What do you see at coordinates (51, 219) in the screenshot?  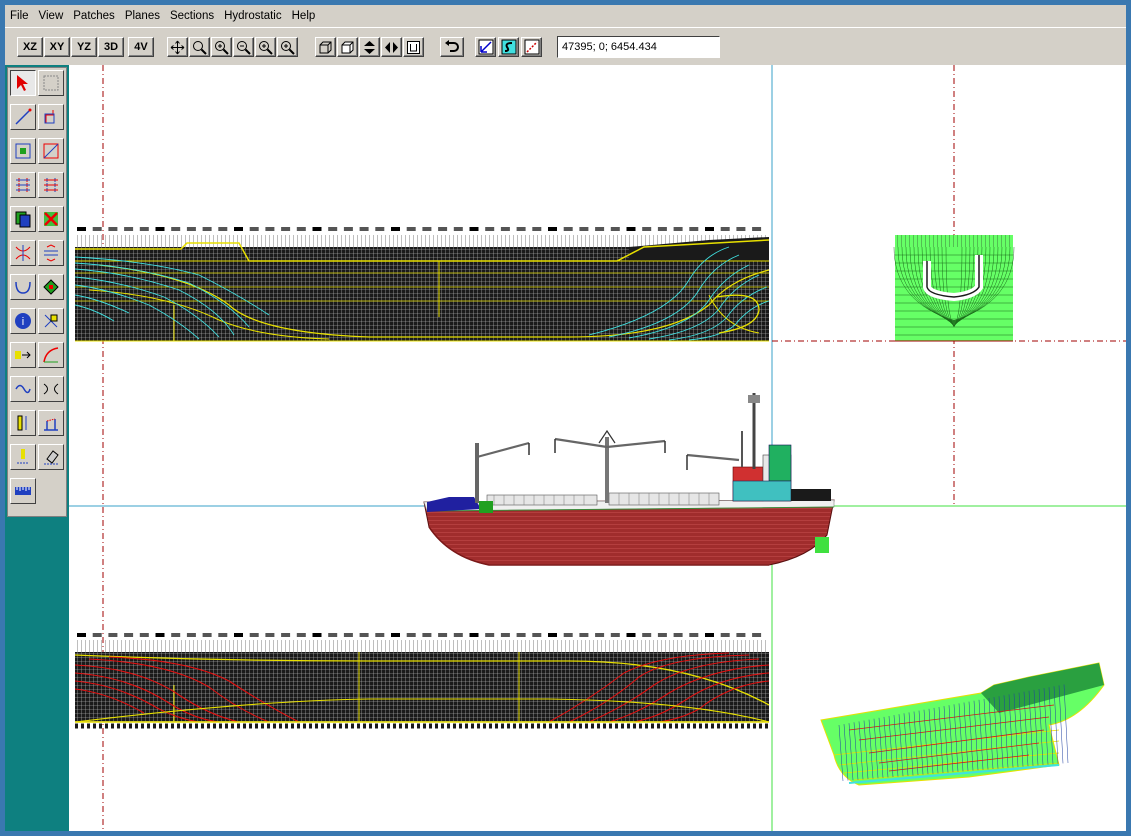 I see `delete-patch-icon` at bounding box center [51, 219].